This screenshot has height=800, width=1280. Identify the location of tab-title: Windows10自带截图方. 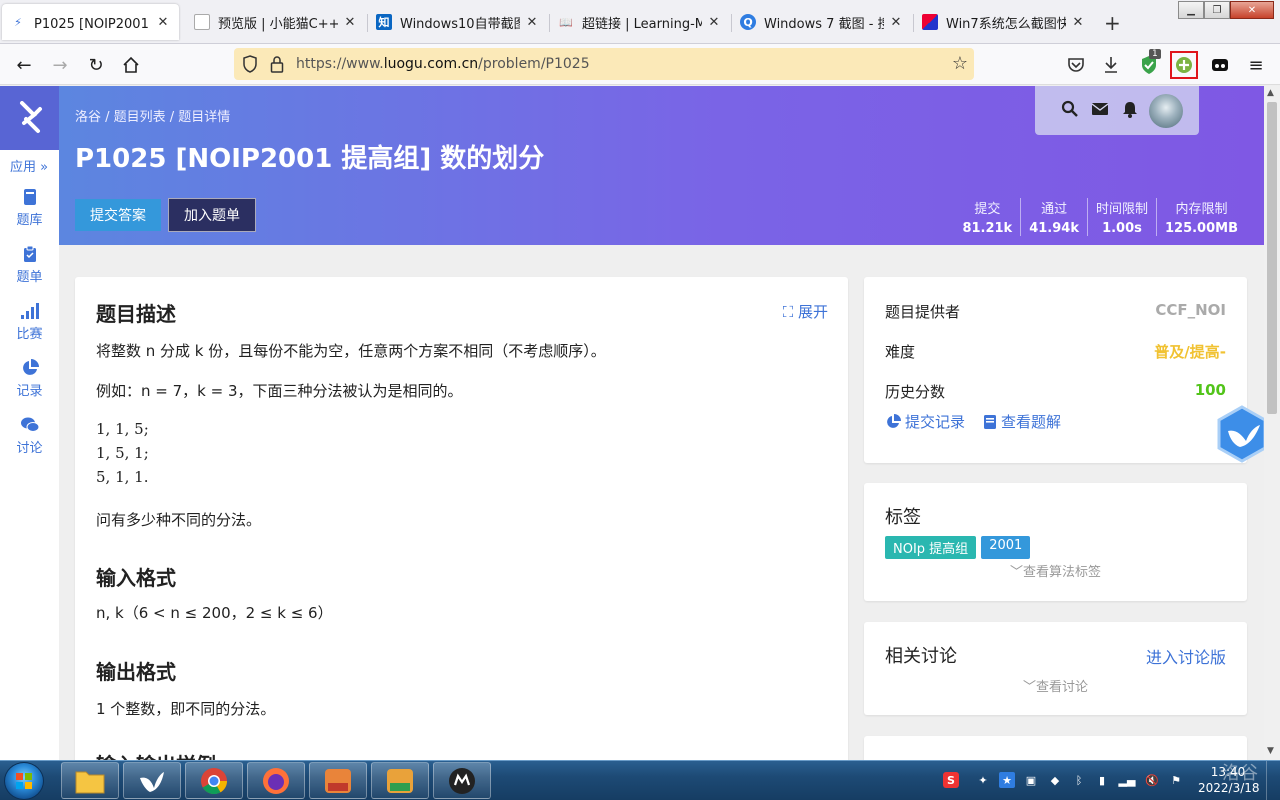
(460, 24).